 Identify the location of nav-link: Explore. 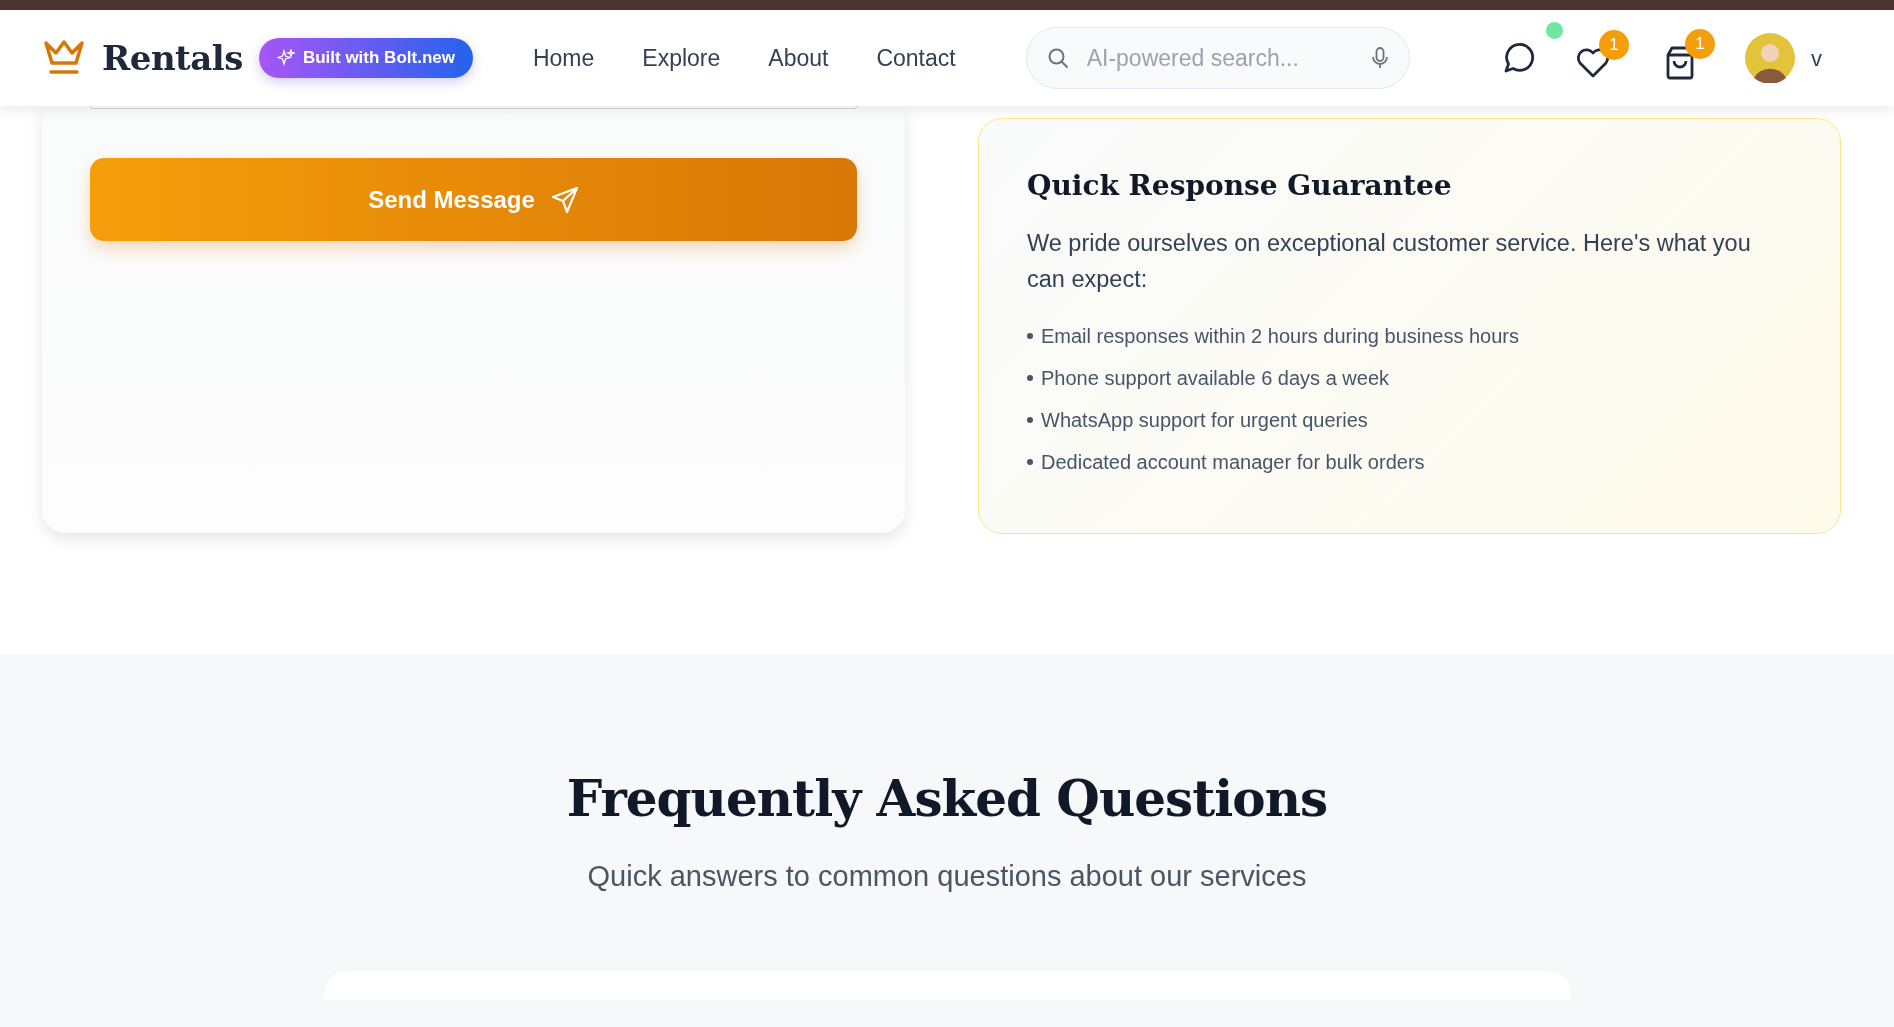
(681, 58).